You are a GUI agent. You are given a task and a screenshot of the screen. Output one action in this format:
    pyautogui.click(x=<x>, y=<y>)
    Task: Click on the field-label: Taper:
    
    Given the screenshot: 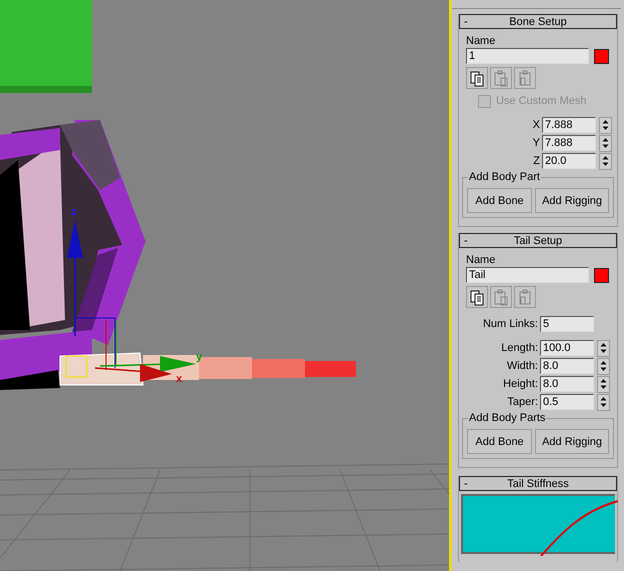 What is the action you would take?
    pyautogui.click(x=522, y=402)
    